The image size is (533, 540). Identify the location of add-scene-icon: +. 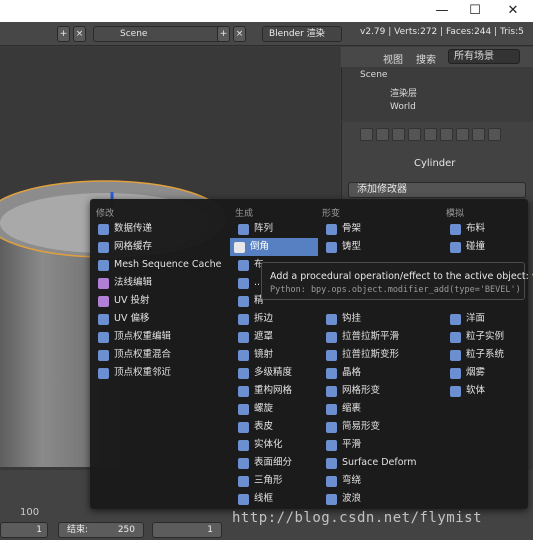
(223, 34).